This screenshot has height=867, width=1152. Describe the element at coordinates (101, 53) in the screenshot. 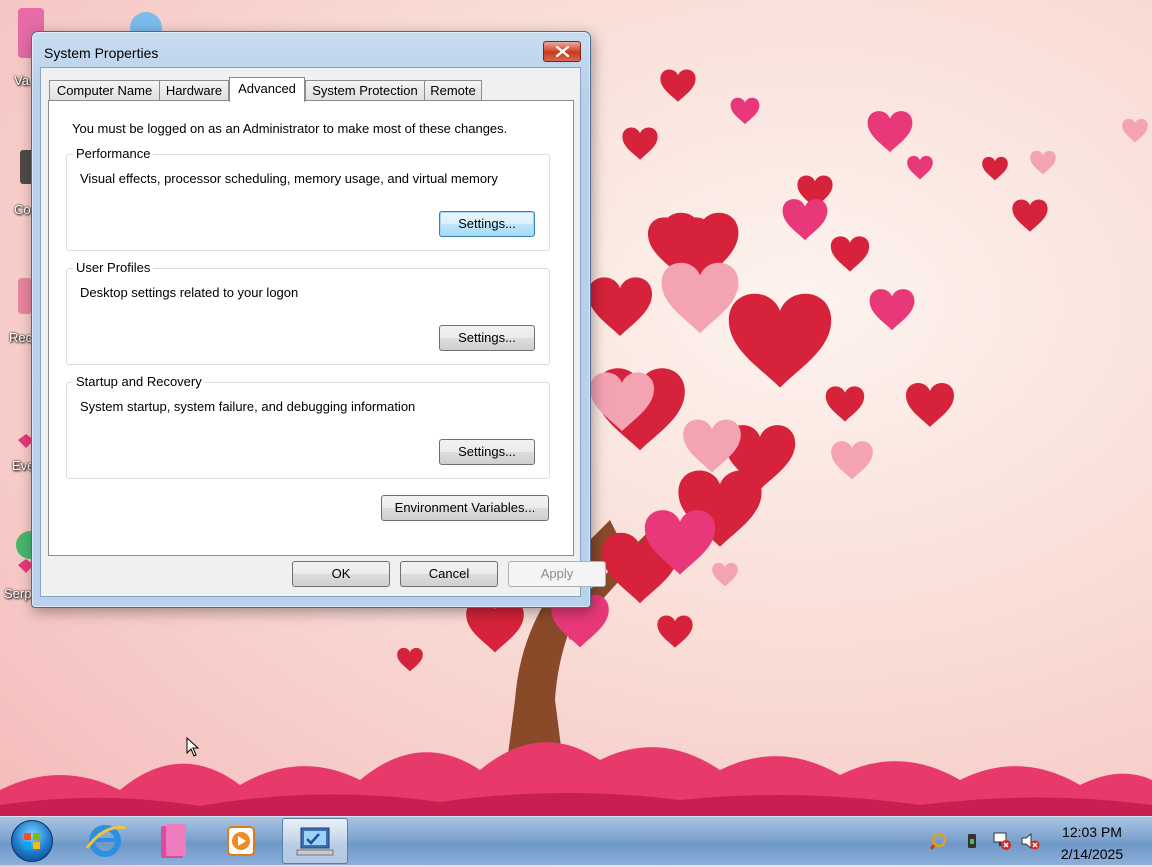

I see `dialog-title: System Properties` at that location.